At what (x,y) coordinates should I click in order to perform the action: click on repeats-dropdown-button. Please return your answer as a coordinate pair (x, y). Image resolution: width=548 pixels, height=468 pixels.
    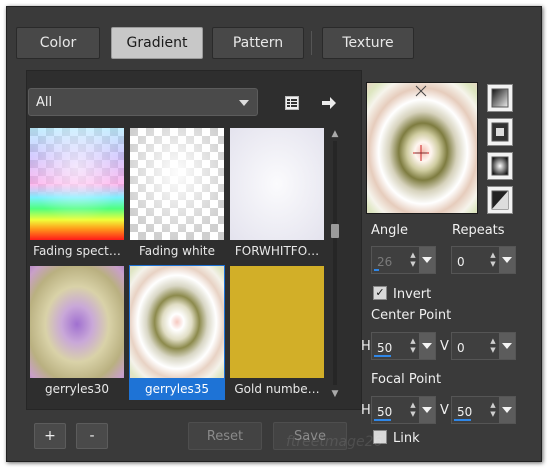
    Looking at the image, I should click on (507, 260).